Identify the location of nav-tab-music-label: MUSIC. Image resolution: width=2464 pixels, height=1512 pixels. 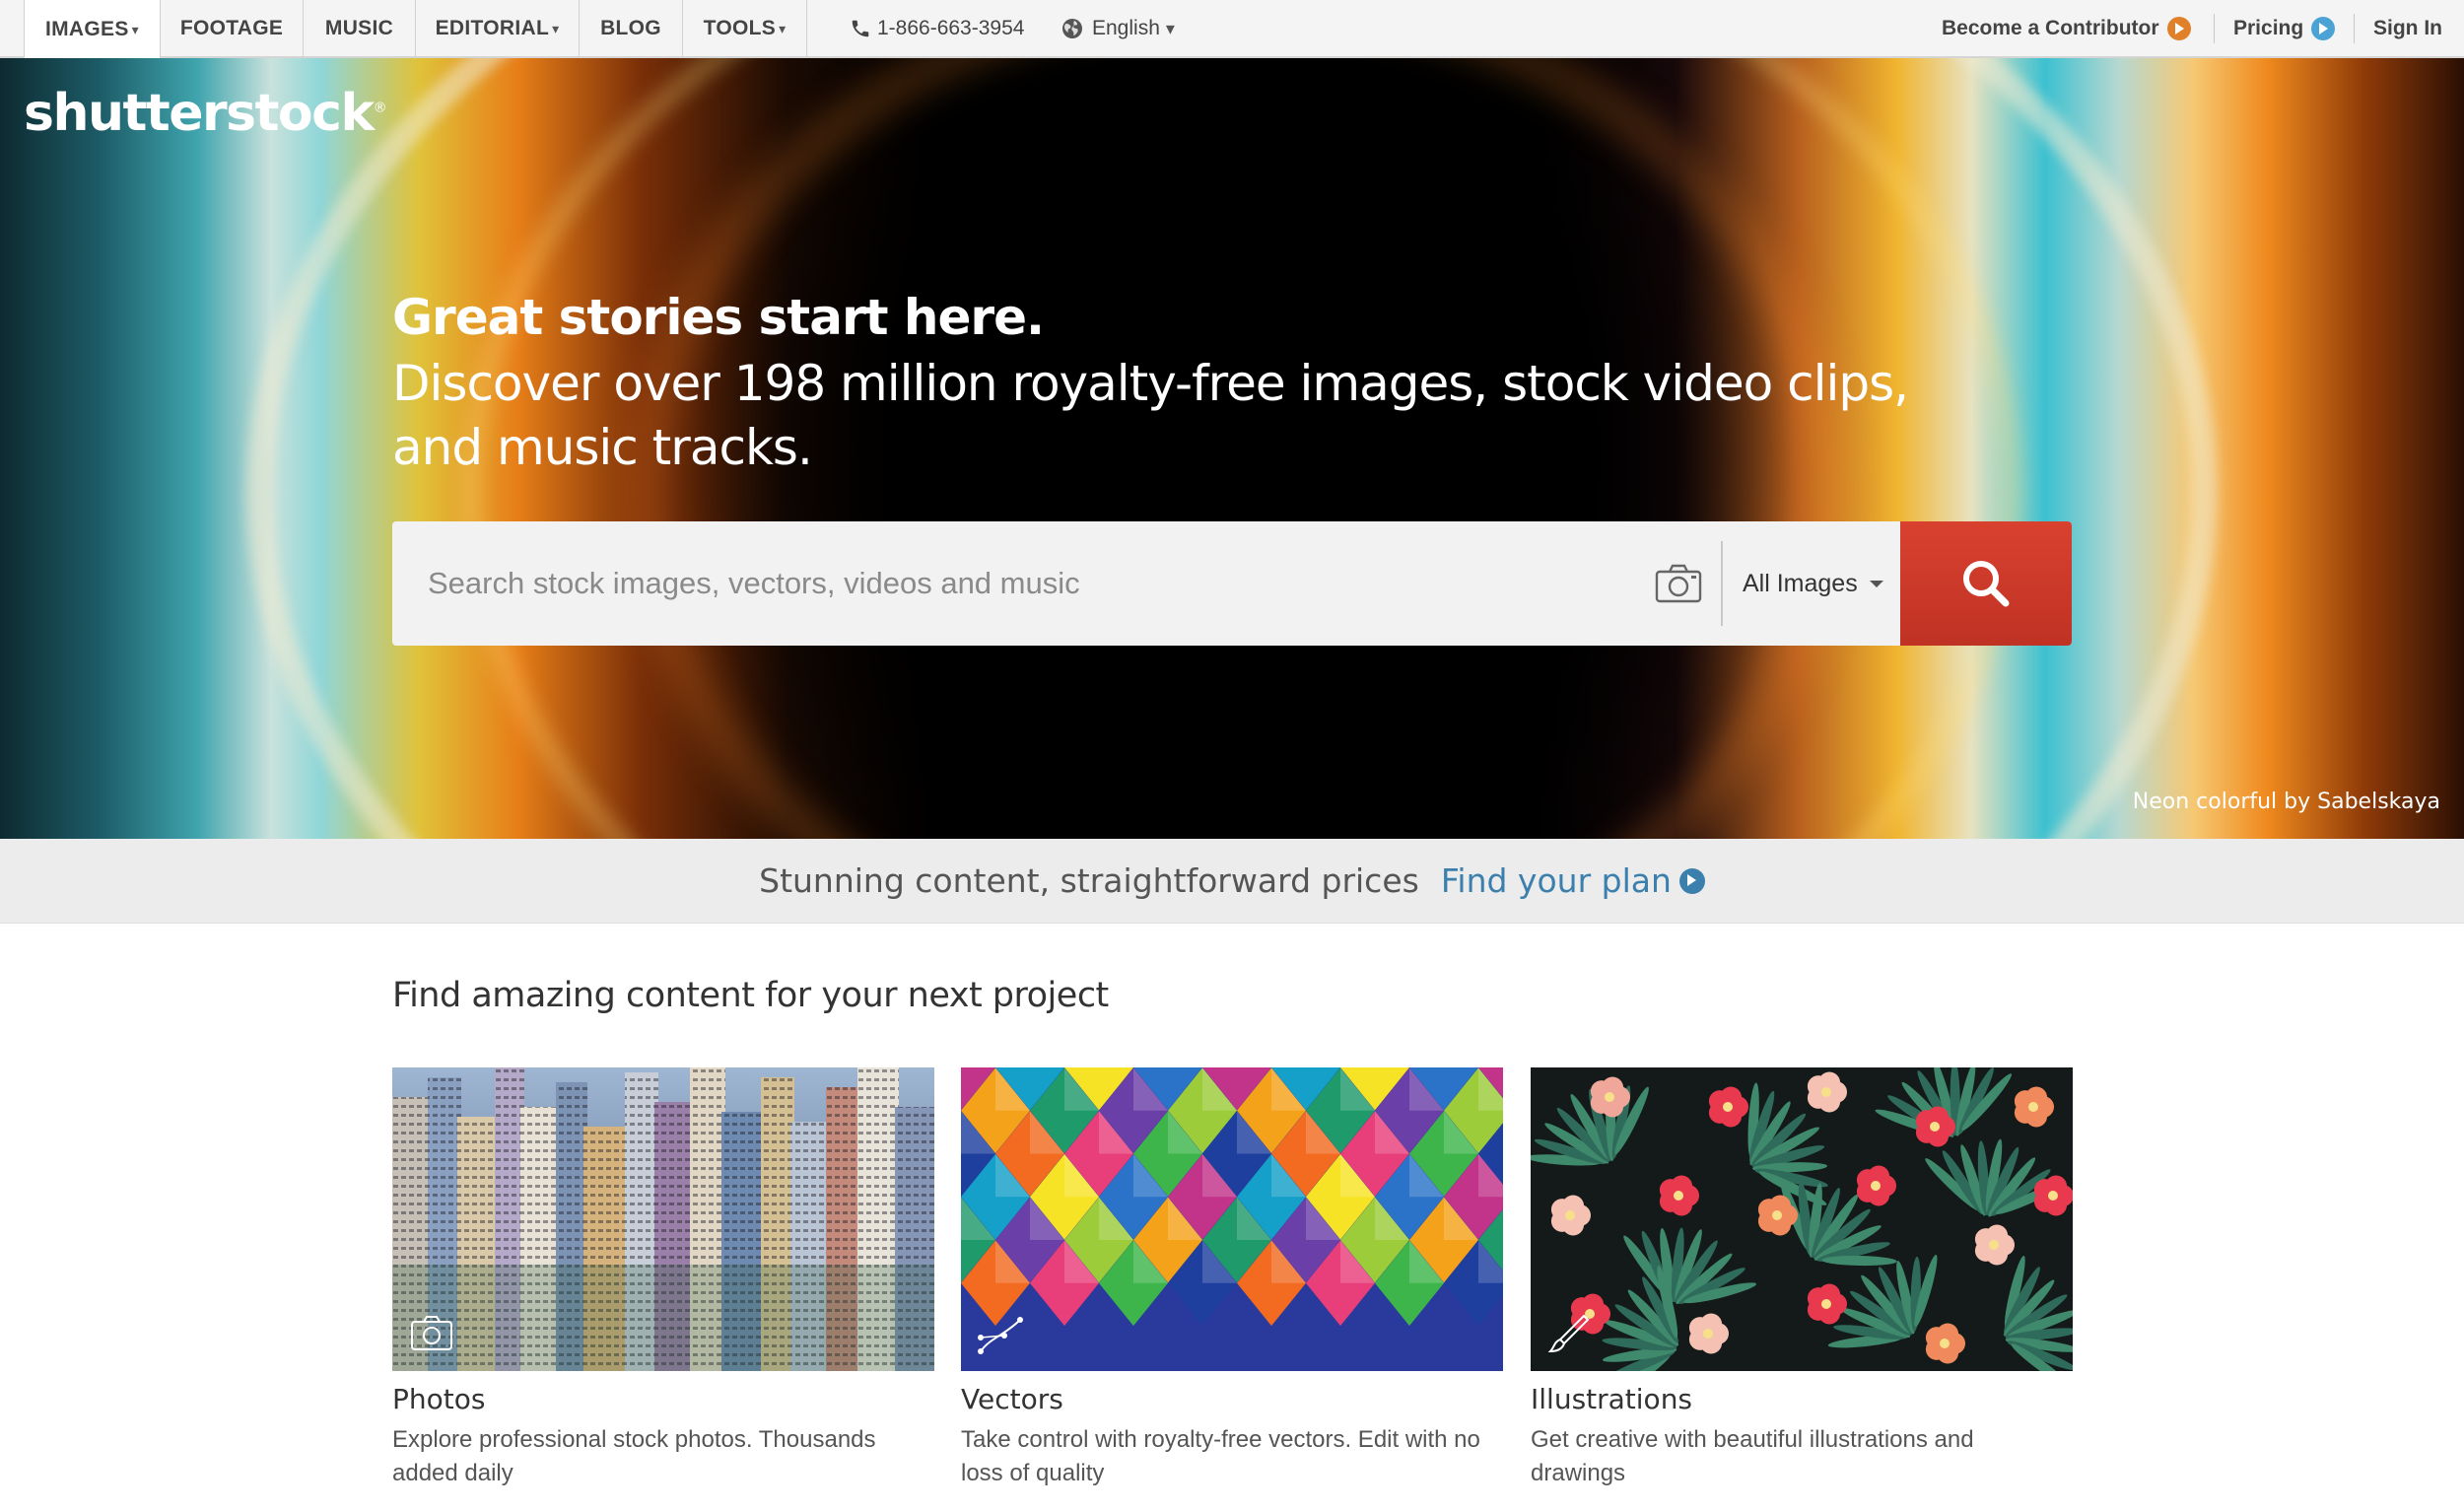
(359, 28).